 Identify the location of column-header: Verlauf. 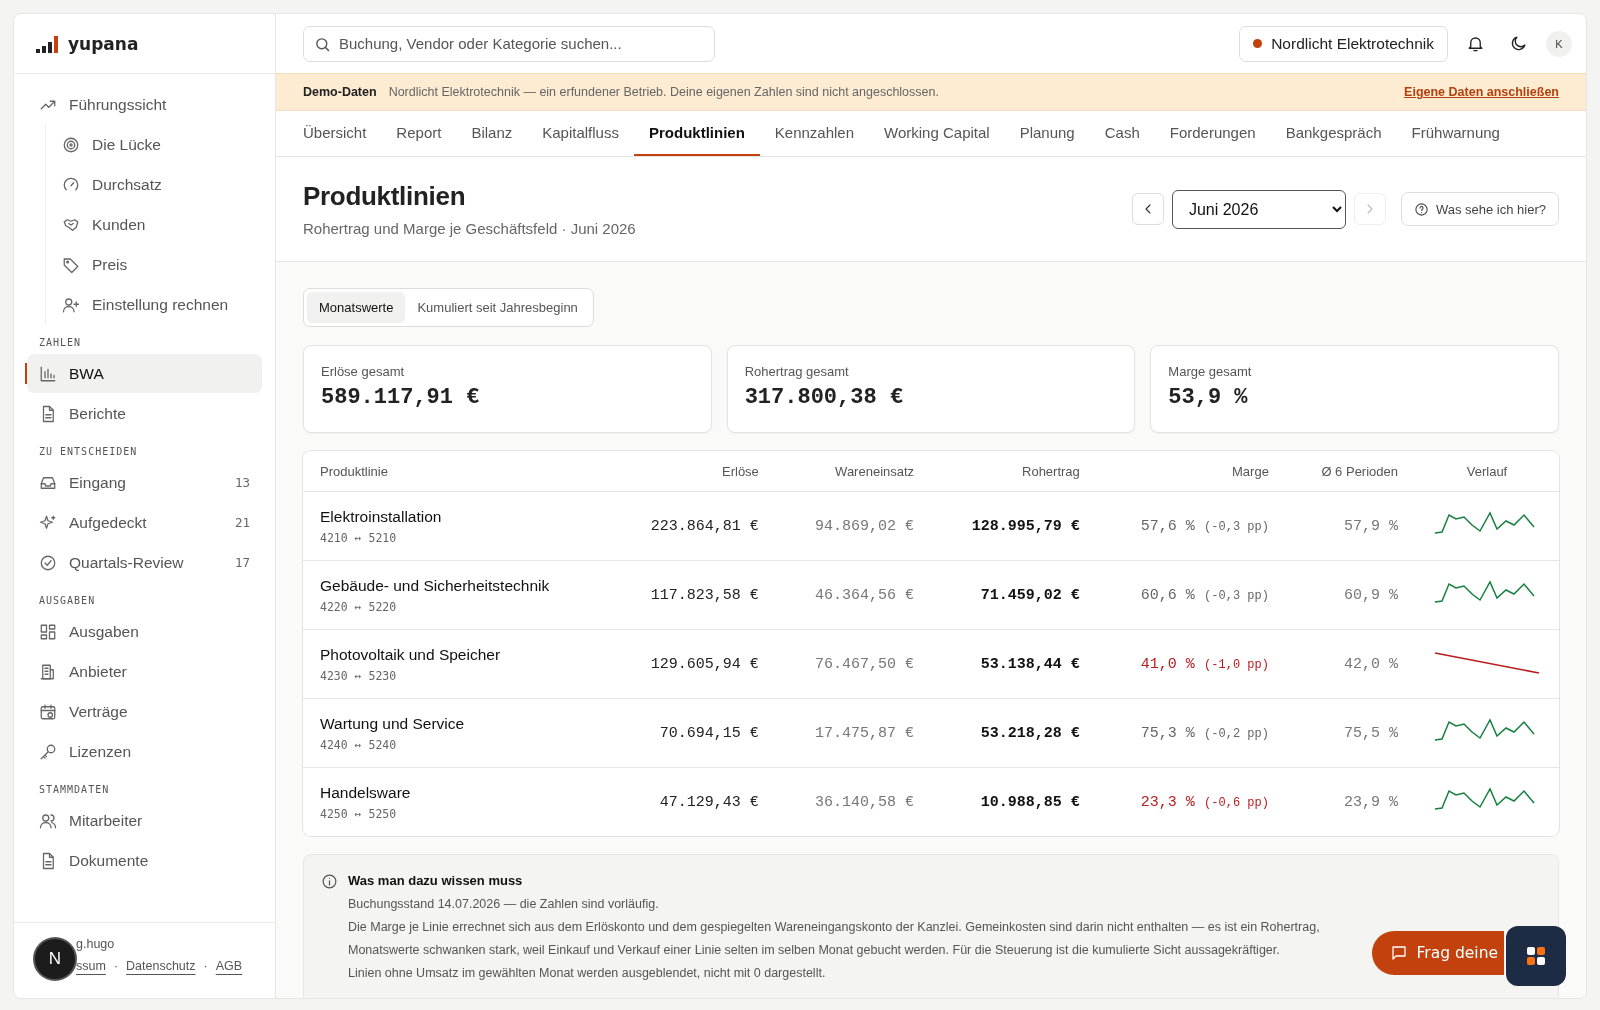
(1487, 471).